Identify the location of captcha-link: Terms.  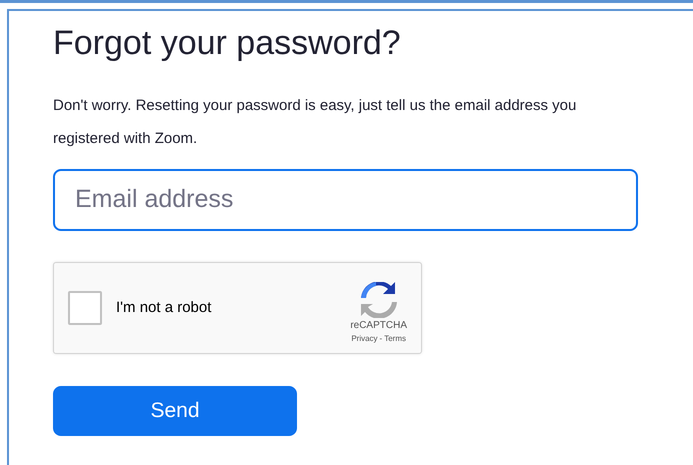
(395, 339).